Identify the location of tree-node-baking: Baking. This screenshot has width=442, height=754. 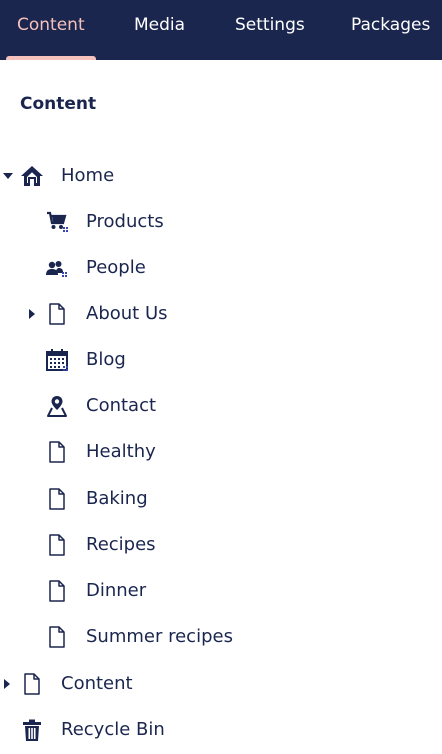
(221, 499).